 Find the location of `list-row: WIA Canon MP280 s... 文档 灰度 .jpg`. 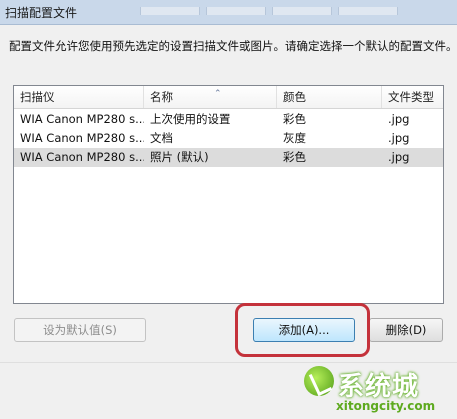

list-row: WIA Canon MP280 s... 文档 灰度 .jpg is located at coordinates (228, 138).